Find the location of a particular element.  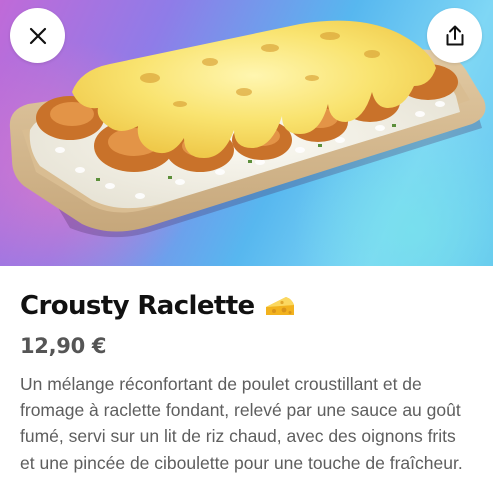

share-icon is located at coordinates (454, 35).